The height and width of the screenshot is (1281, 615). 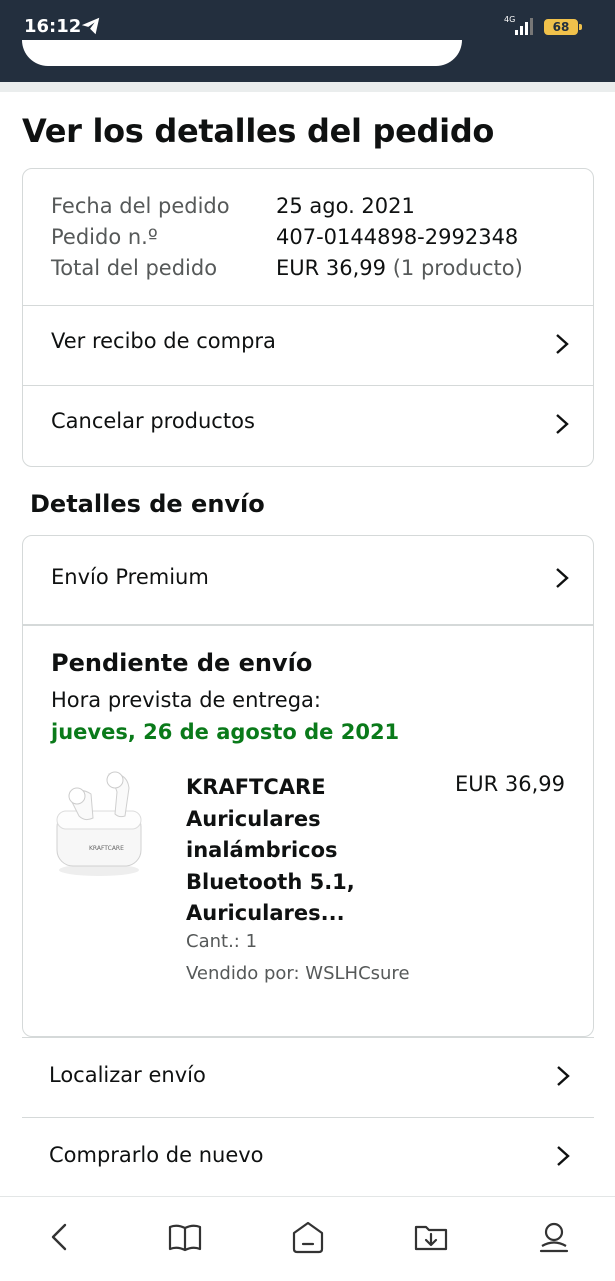 I want to click on profile-icon, so click(x=554, y=1237).